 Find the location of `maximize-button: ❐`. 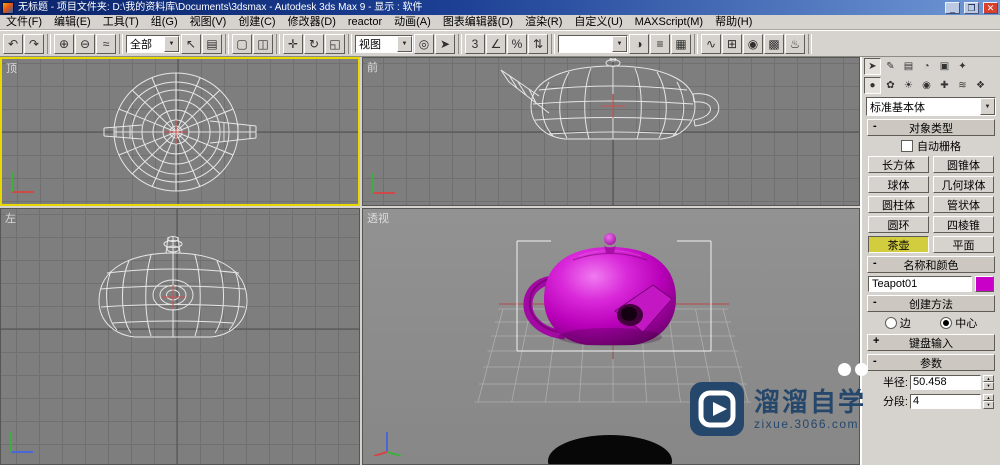

maximize-button: ❐ is located at coordinates (971, 7).